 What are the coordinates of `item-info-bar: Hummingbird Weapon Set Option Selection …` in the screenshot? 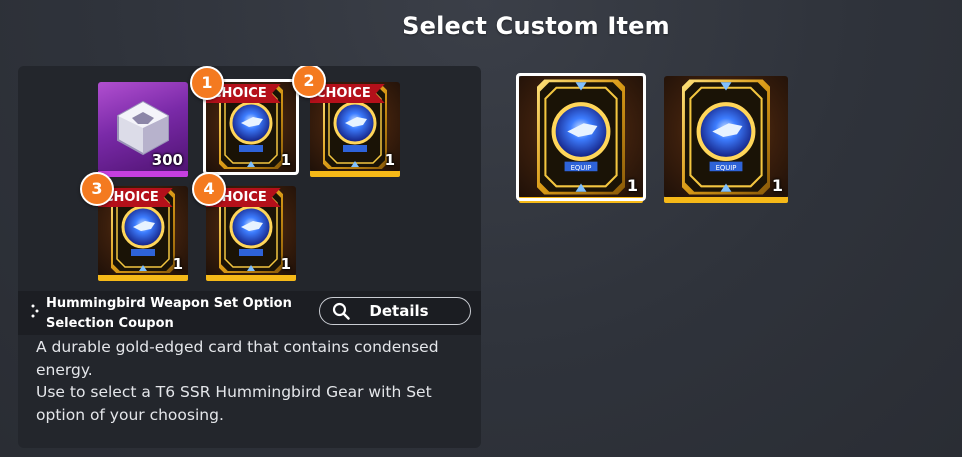 It's located at (249, 313).